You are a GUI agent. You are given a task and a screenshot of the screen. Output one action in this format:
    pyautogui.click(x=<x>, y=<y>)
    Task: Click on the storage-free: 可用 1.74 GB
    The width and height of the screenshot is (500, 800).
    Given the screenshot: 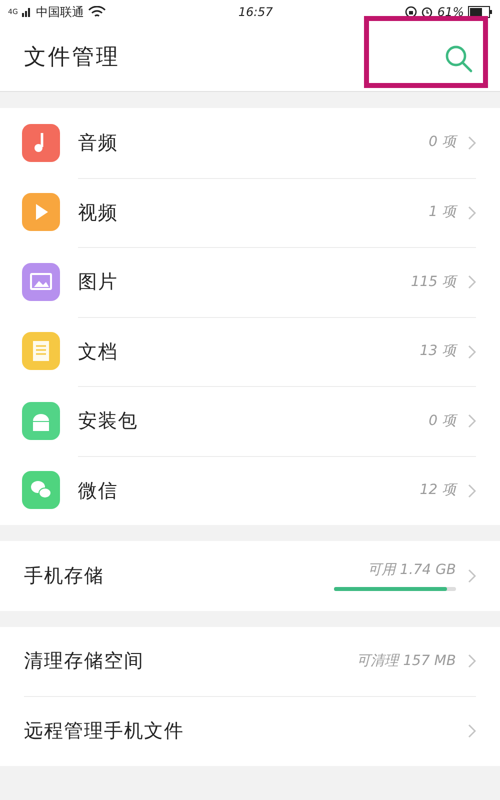 What is the action you would take?
    pyautogui.click(x=411, y=570)
    